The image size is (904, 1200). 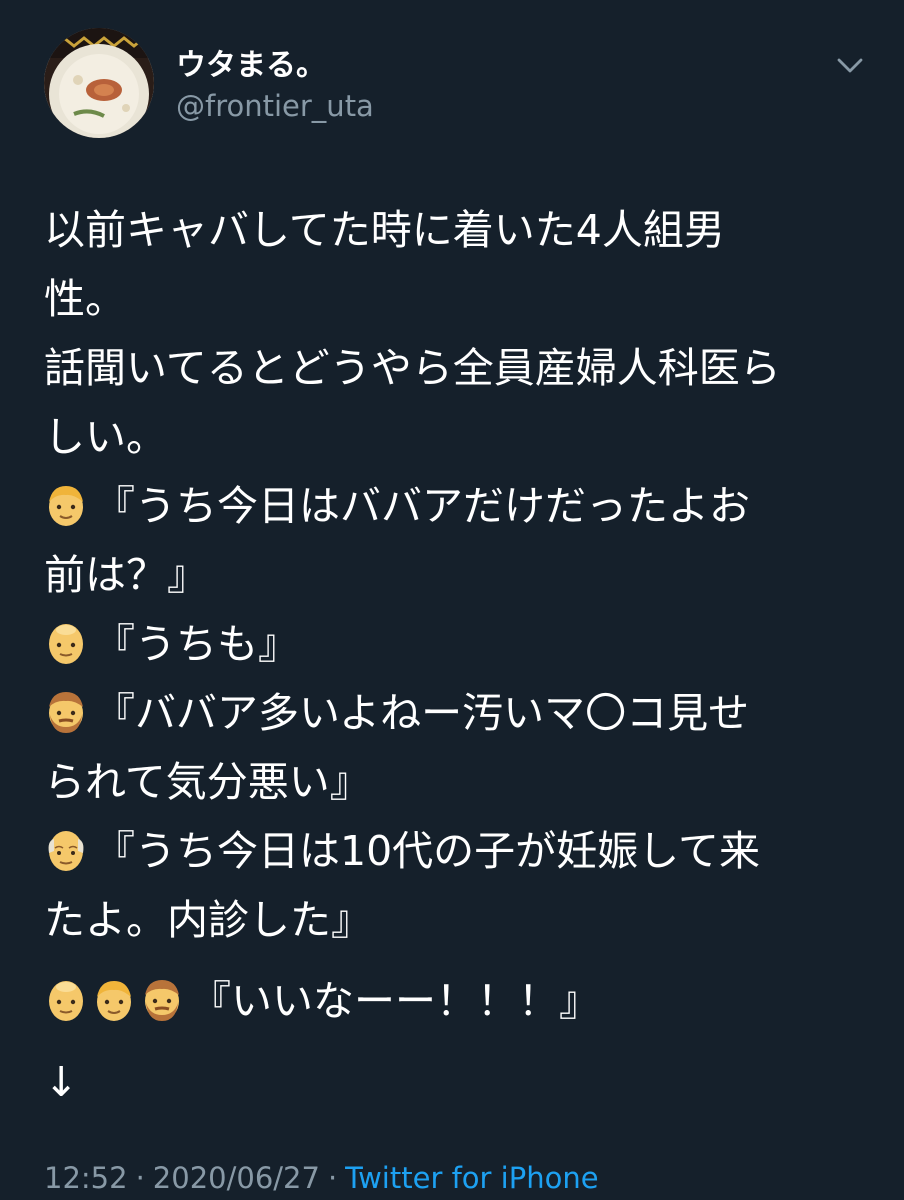 What do you see at coordinates (126, 575) in the screenshot?
I see `tweet-line: 前は？』` at bounding box center [126, 575].